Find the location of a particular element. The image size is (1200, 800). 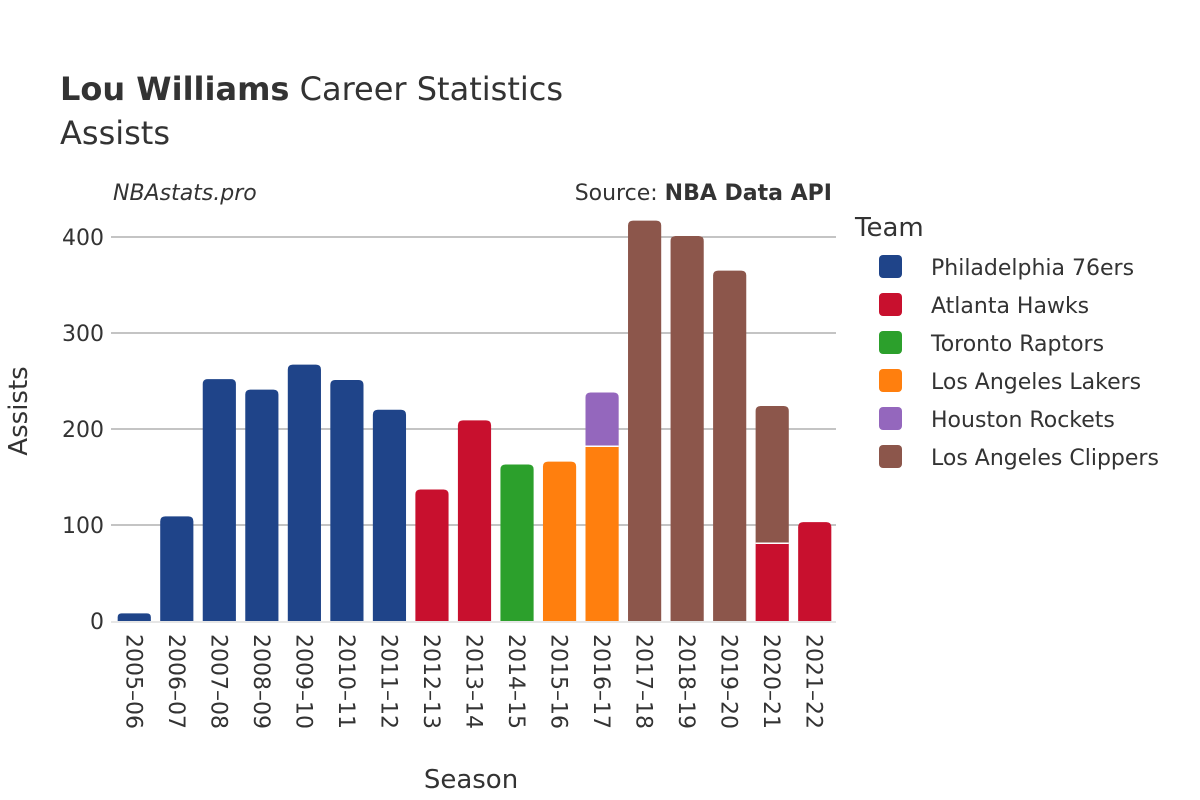

x-tick-label: 2005–06 is located at coordinates (132, 681).